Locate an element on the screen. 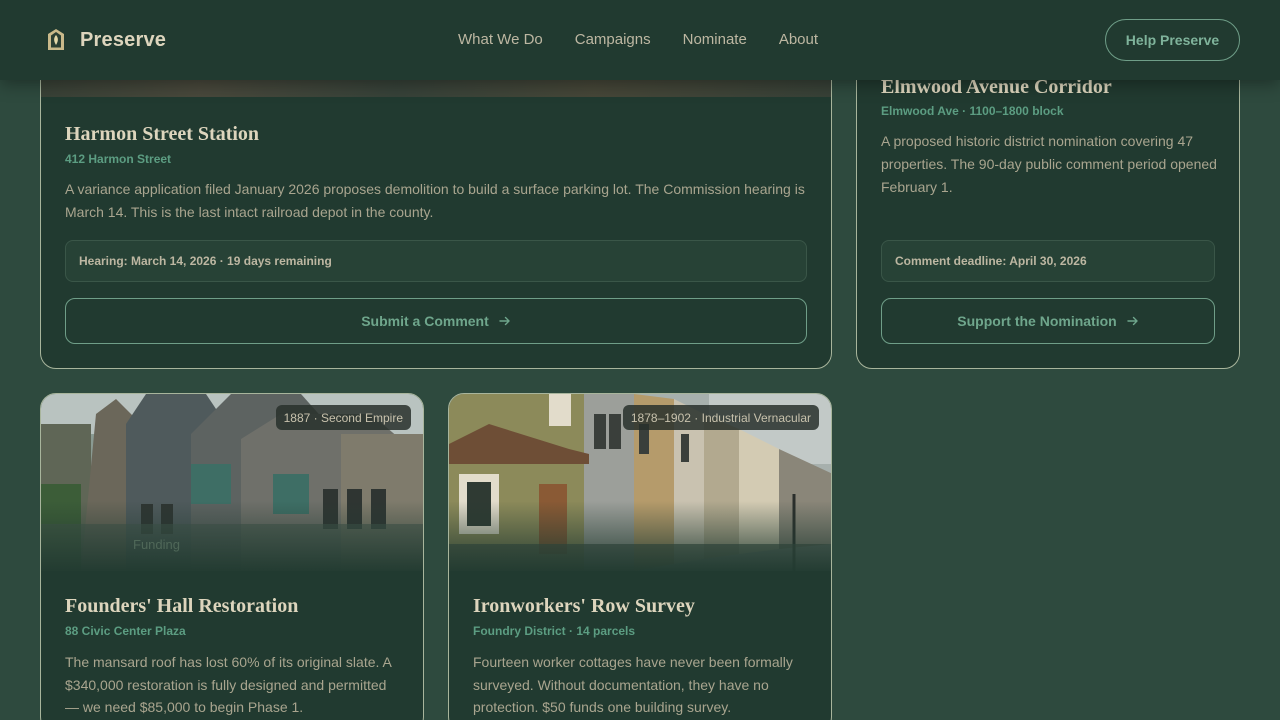 This screenshot has width=1280, height=720. main-nav: What We Do Campaigns Nominate About is located at coordinates (654, 40).